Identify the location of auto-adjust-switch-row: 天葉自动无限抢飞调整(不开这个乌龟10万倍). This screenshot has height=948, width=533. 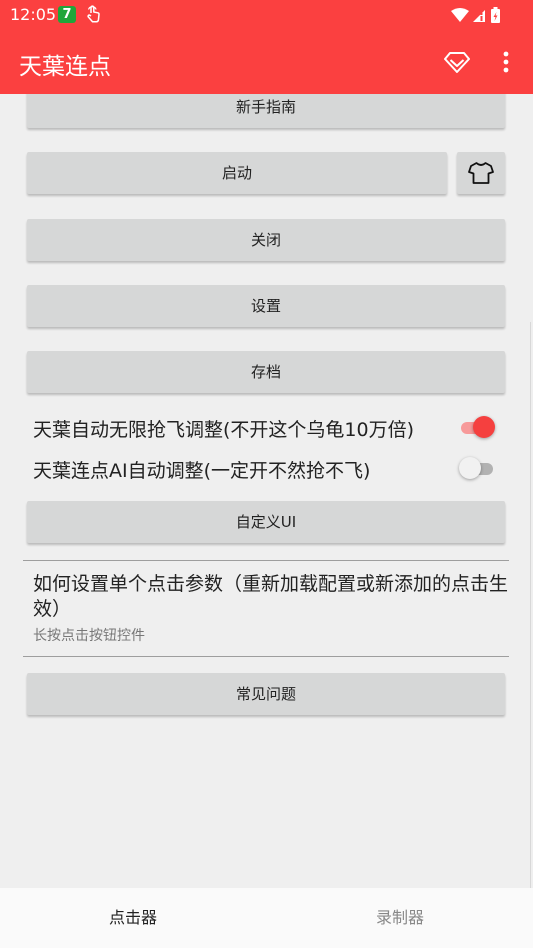
(268, 427).